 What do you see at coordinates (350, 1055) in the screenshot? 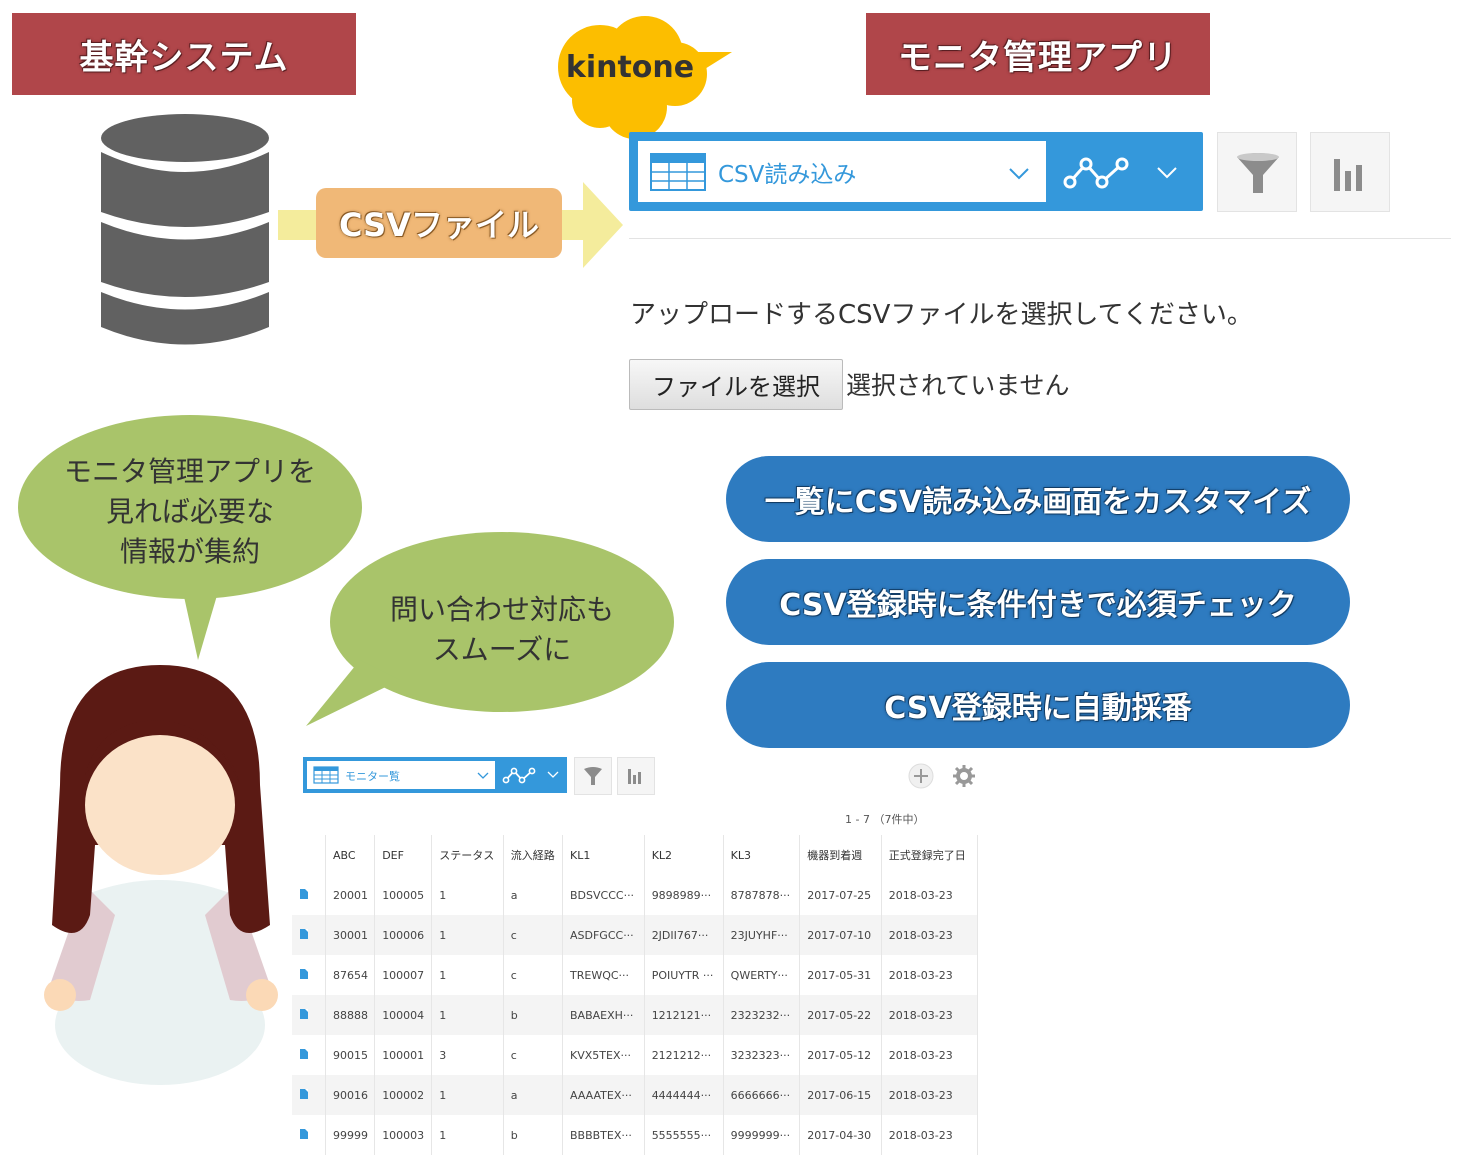
I see `table-cell: 90015` at bounding box center [350, 1055].